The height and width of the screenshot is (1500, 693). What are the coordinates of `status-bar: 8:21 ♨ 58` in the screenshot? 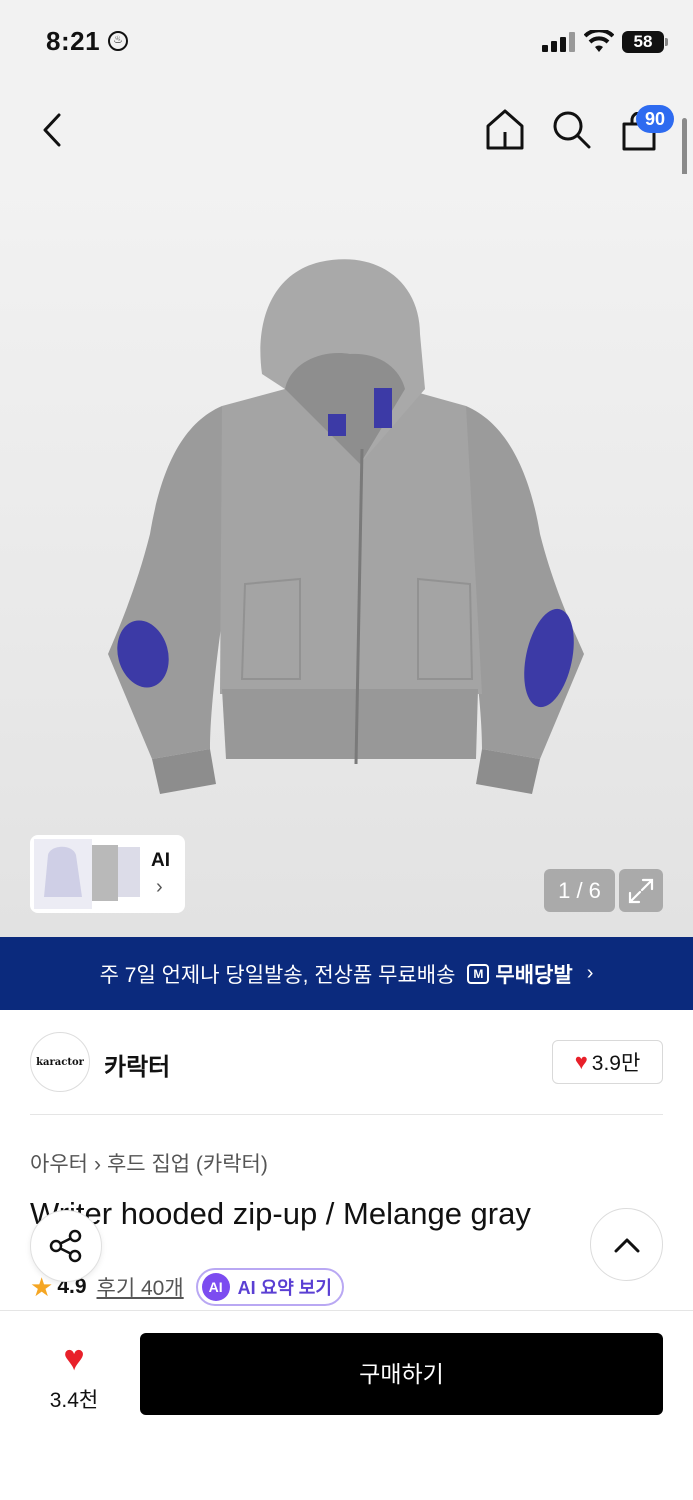 It's located at (346, 42).